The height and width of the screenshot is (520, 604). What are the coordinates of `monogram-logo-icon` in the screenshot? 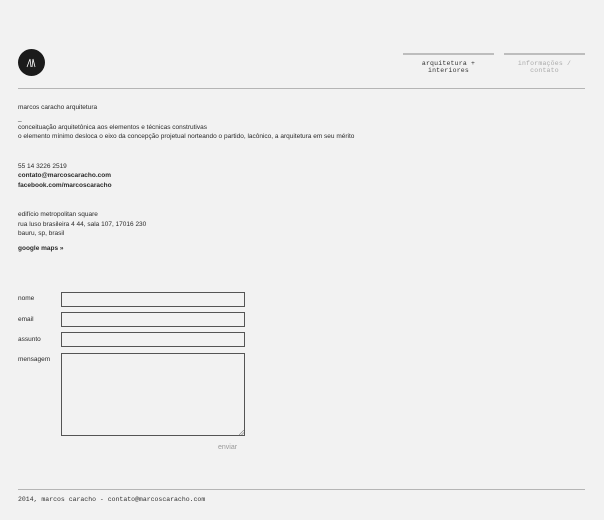 It's located at (31, 62).